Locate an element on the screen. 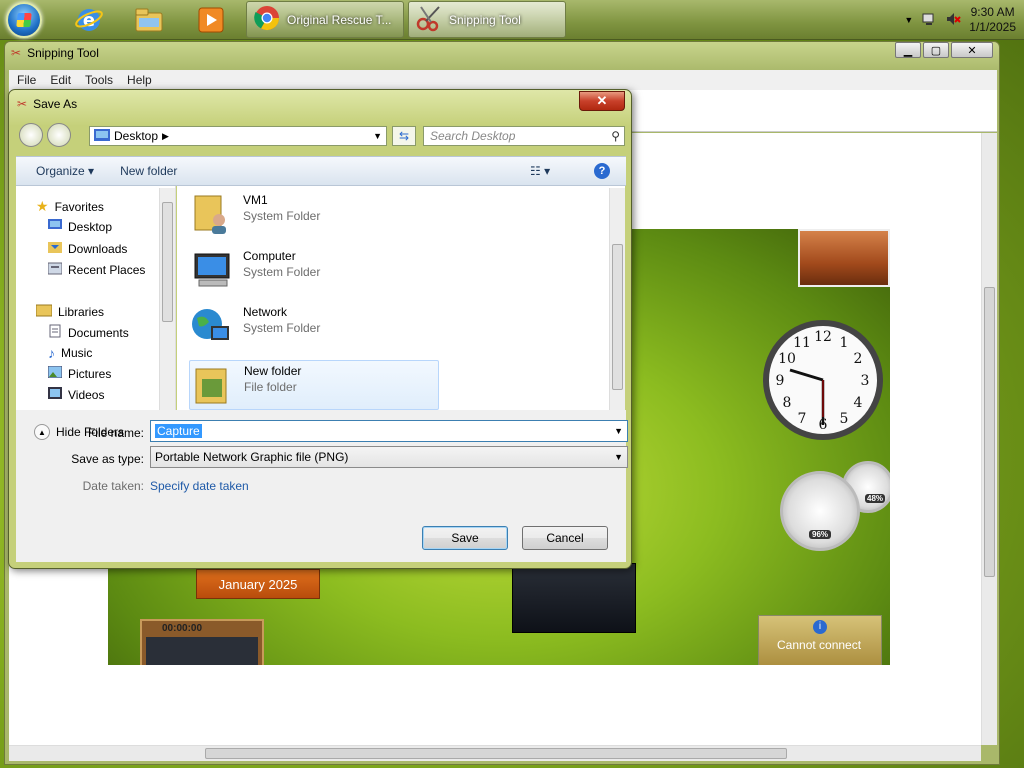 The width and height of the screenshot is (1024, 768). dialog-close-button: ✕ is located at coordinates (602, 101).